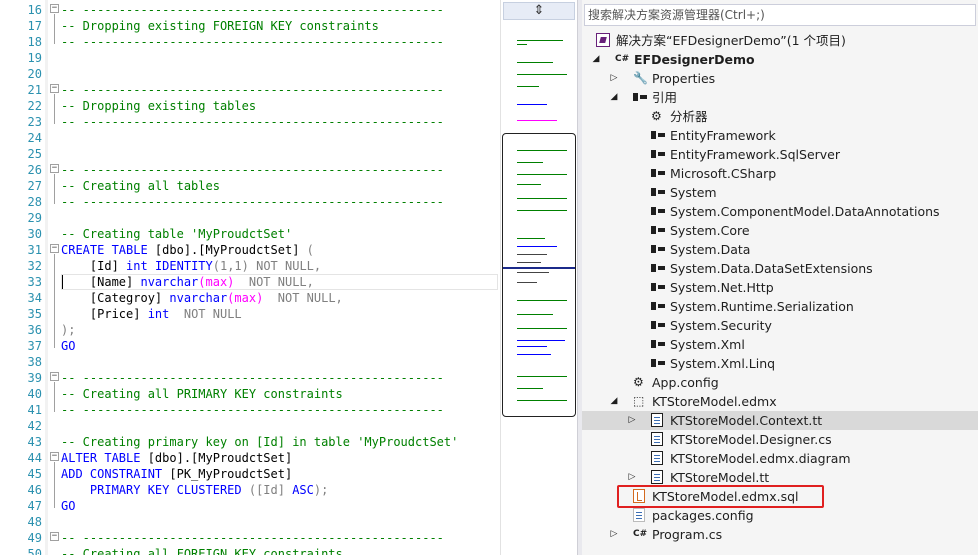  I want to click on tree-item-context-tt: ▷ KTStoreModel.Context.tt, so click(780, 420).